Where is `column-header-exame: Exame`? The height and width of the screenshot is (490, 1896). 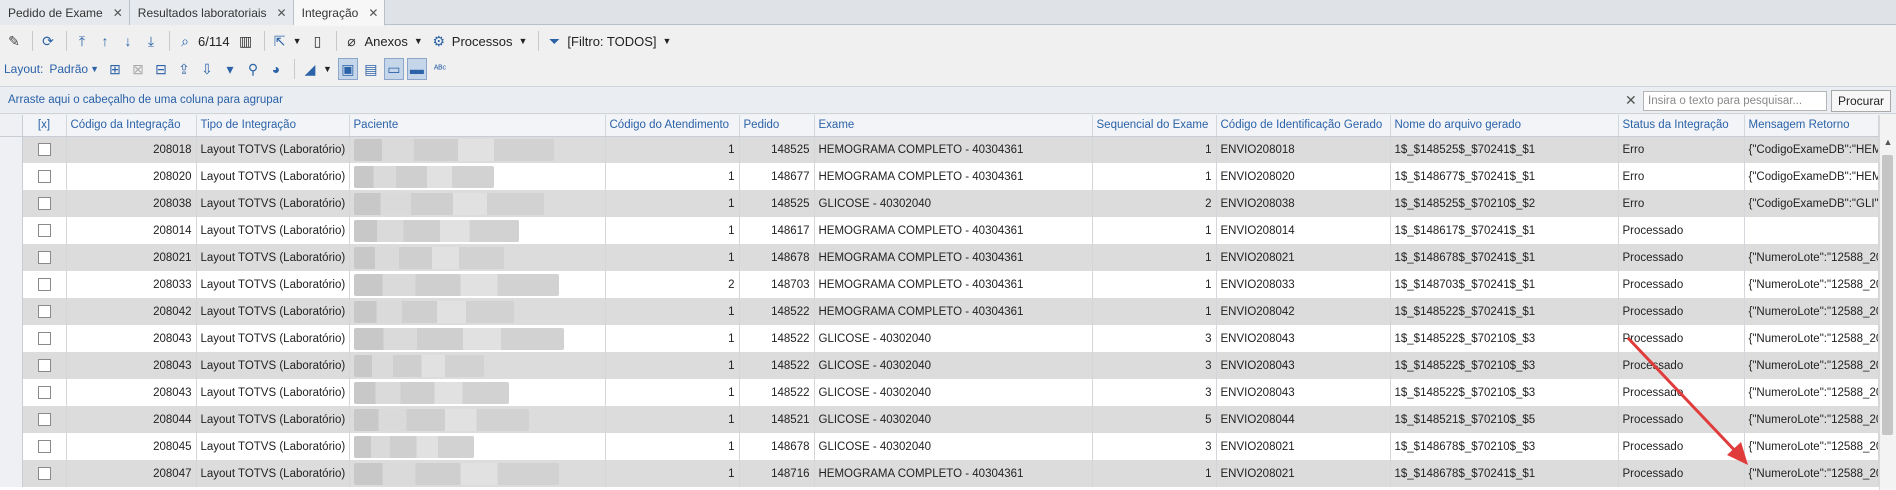
column-header-exame: Exame is located at coordinates (953, 126).